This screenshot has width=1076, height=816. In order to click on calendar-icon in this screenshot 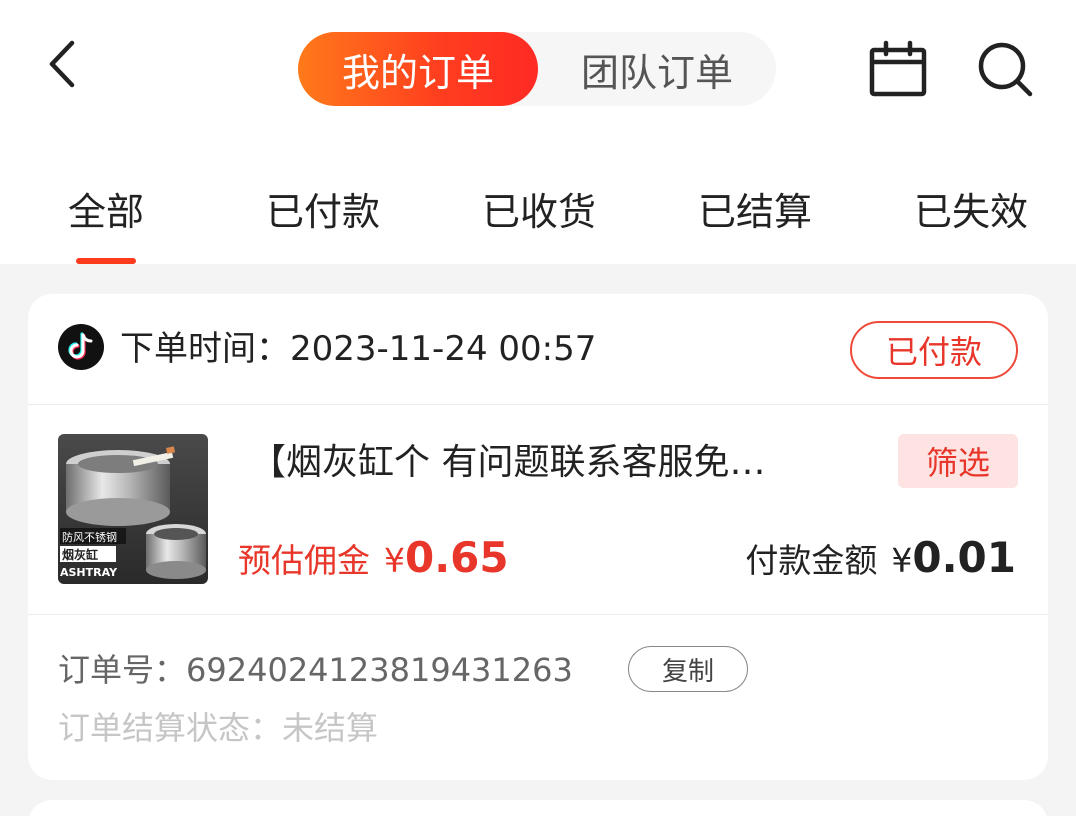, I will do `click(898, 68)`.